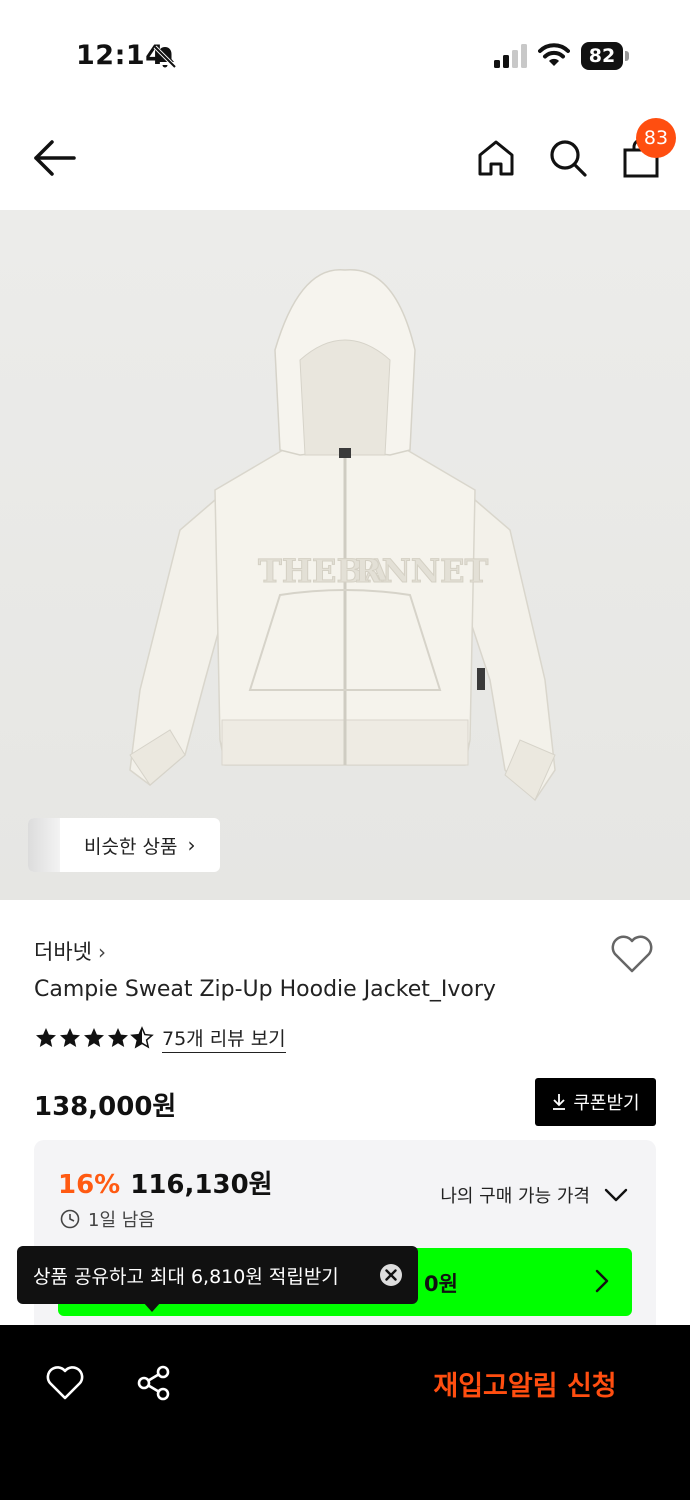 This screenshot has height=1500, width=690. Describe the element at coordinates (496, 158) in the screenshot. I see `home-icon` at that location.